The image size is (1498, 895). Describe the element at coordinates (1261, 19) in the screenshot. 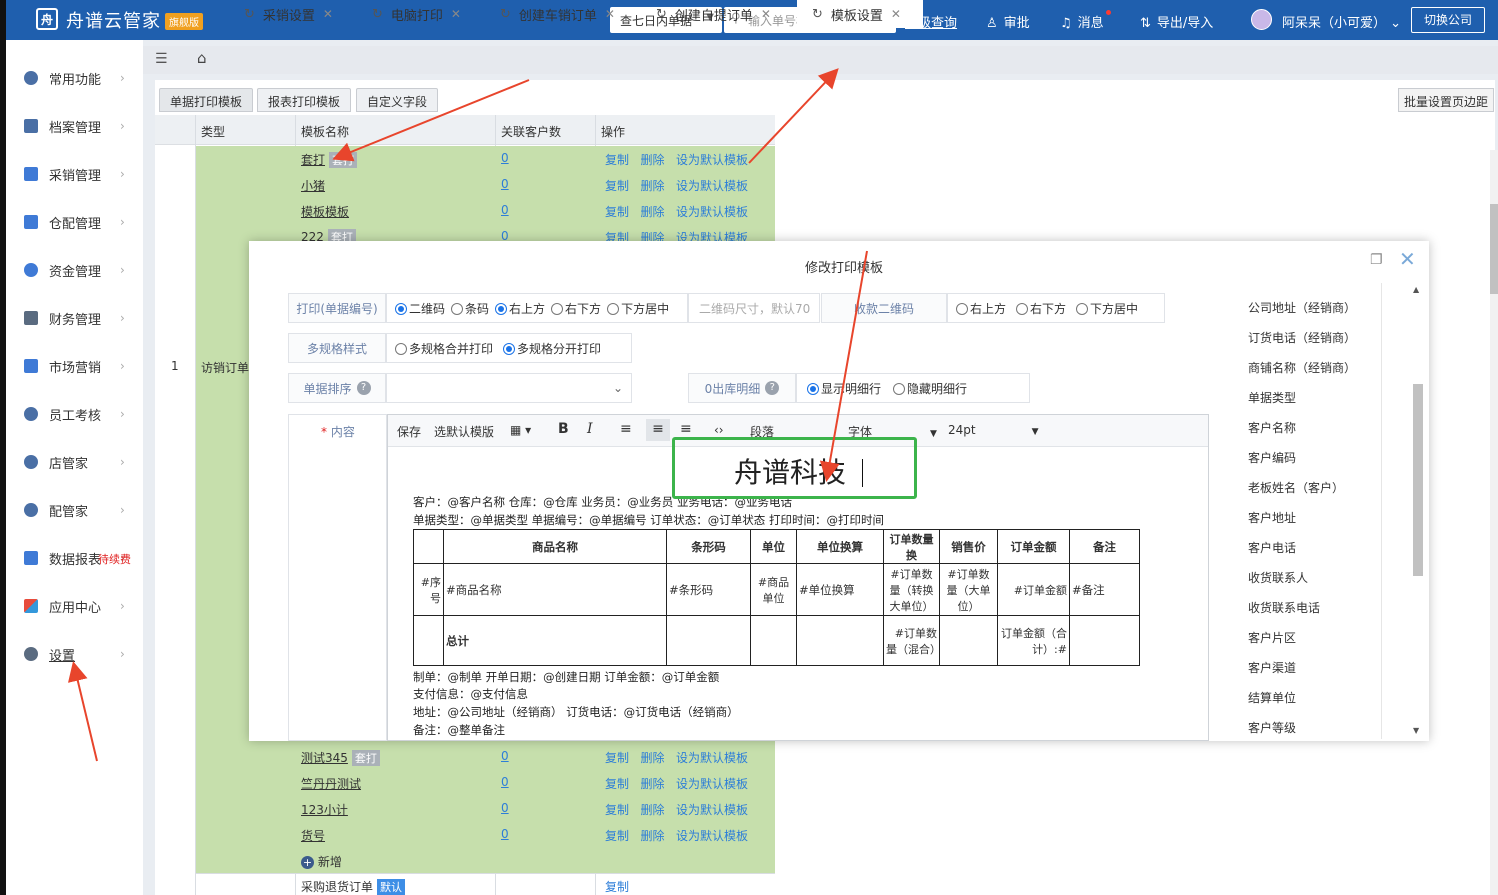

I see `avatar` at that location.